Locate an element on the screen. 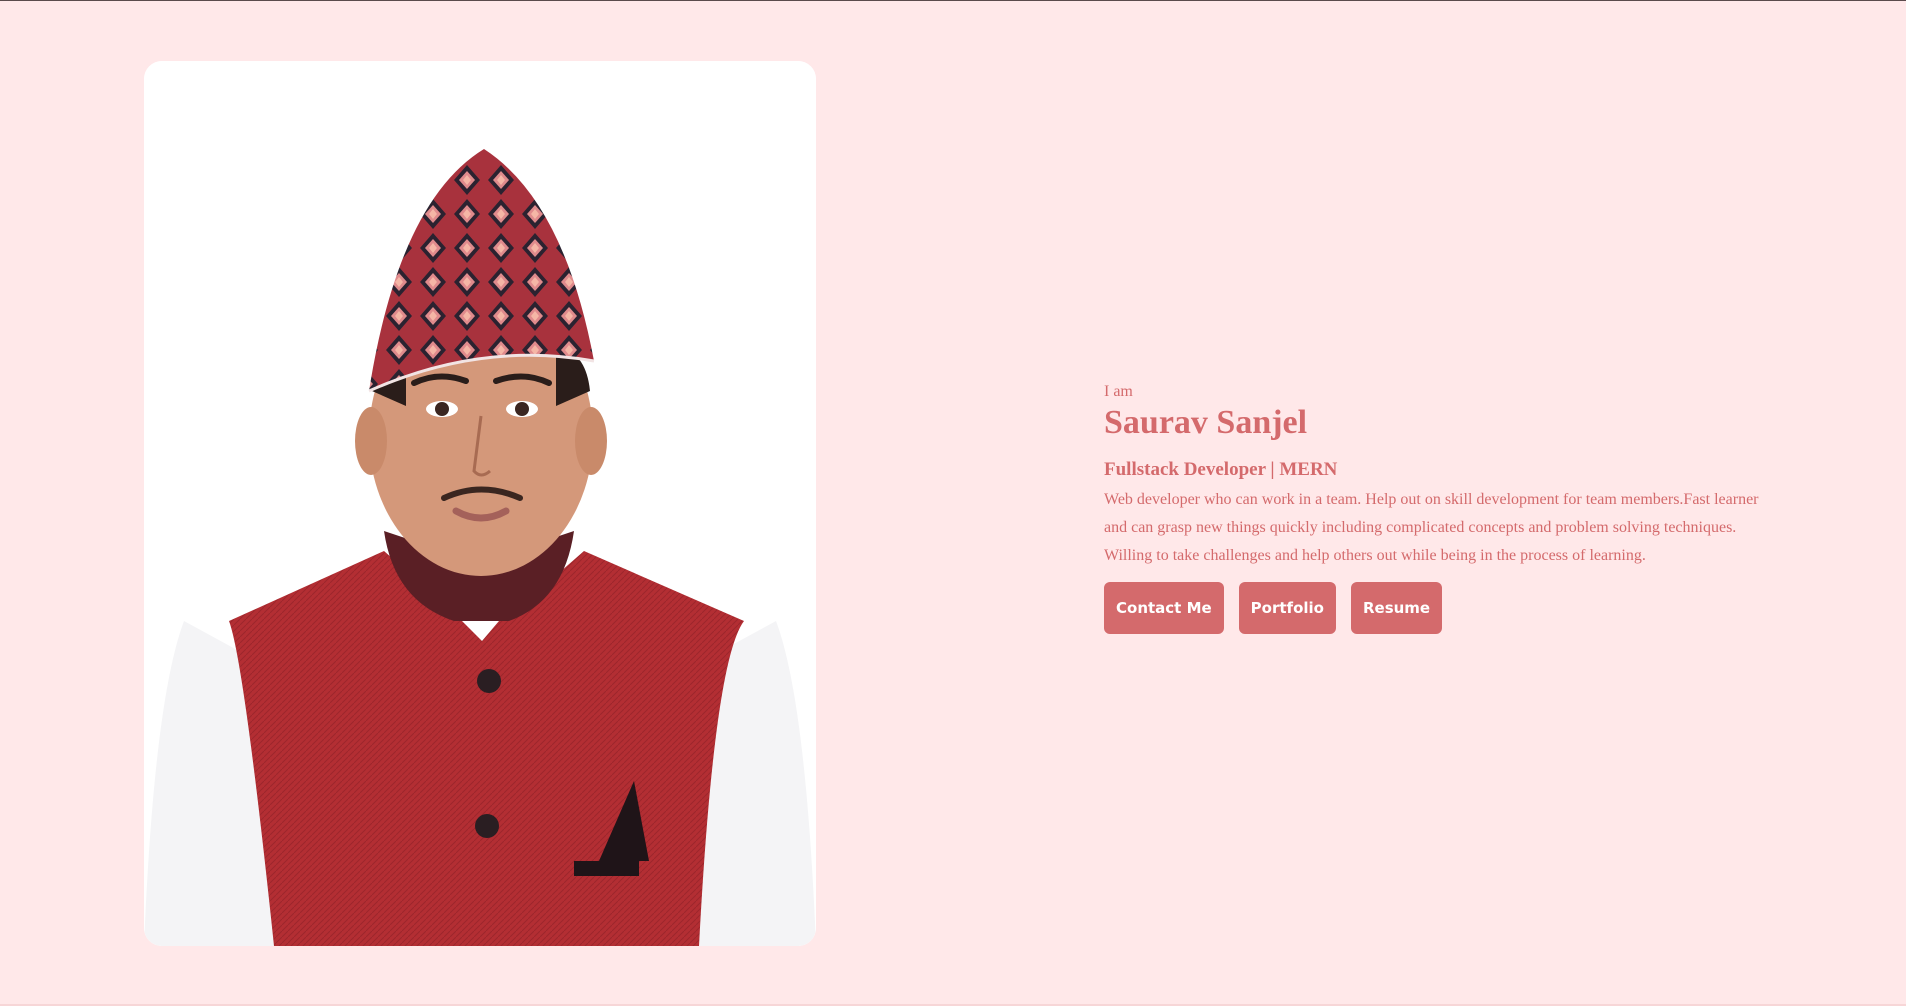 This screenshot has height=1006, width=1906. resume-button: Resume is located at coordinates (1396, 608).